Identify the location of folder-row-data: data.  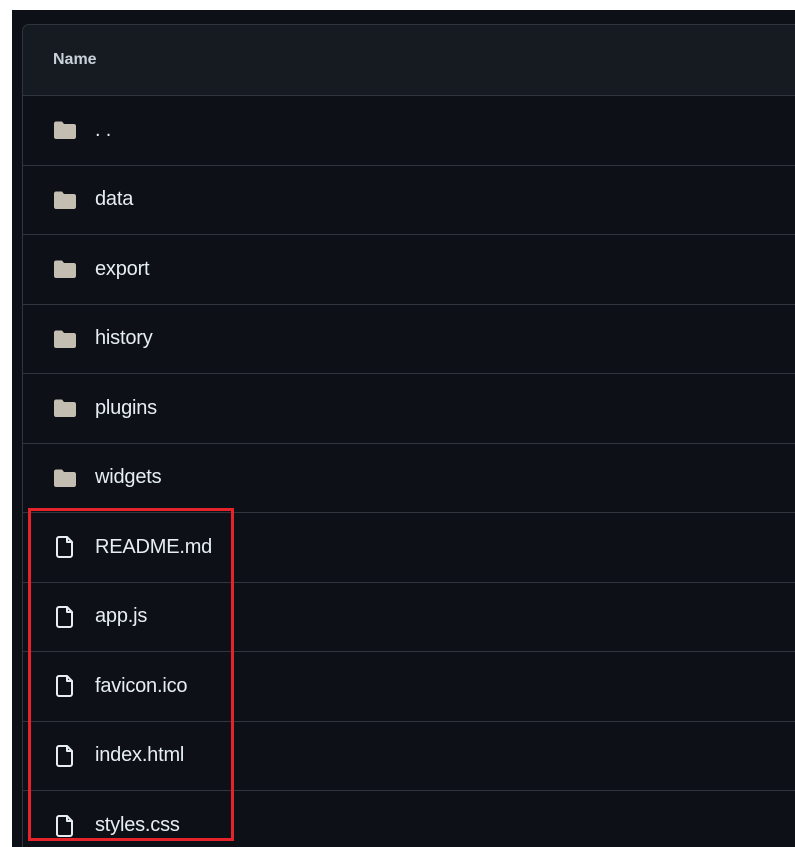
(409, 200).